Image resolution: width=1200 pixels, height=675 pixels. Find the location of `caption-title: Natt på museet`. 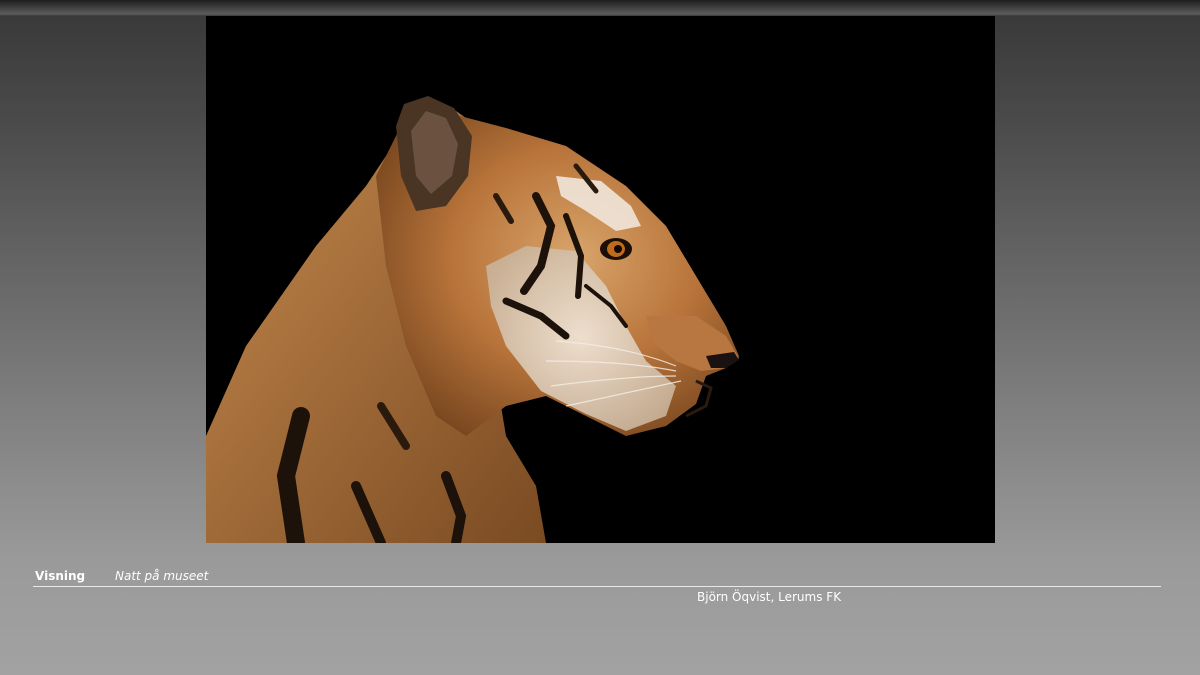

caption-title: Natt på museet is located at coordinates (162, 576).